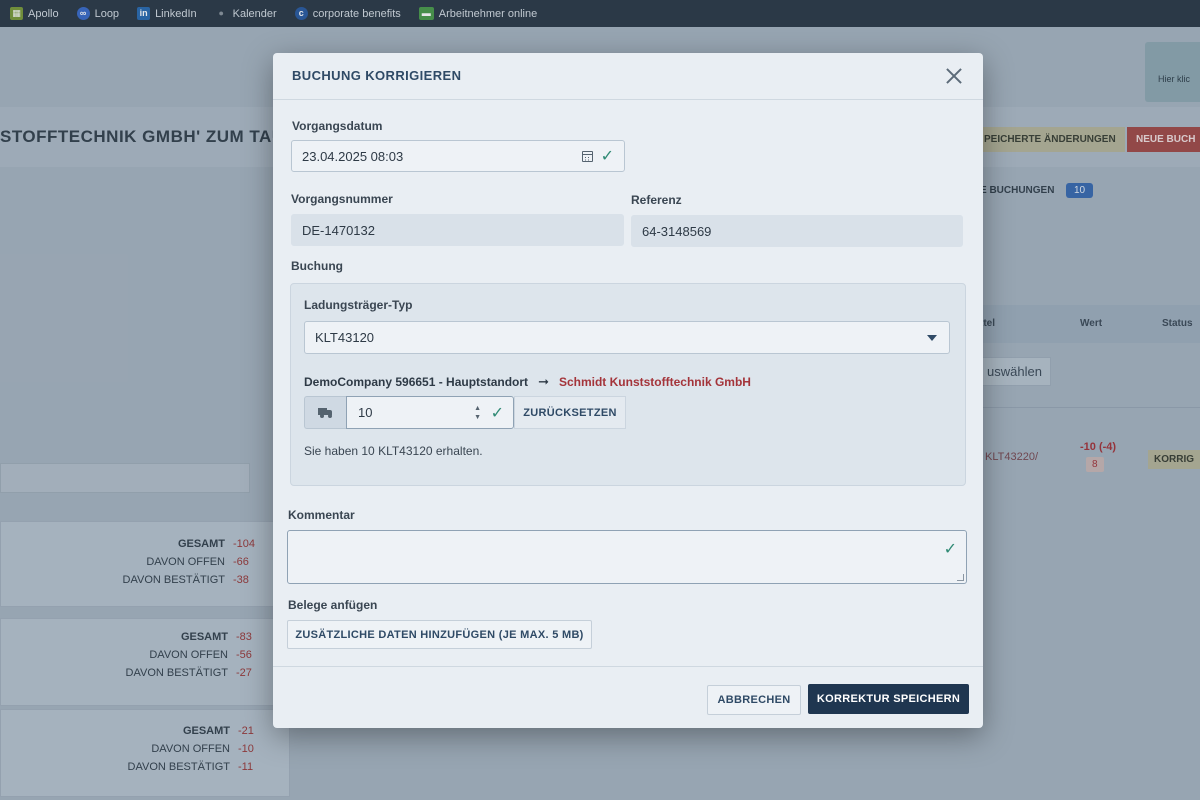  Describe the element at coordinates (477, 413) in the screenshot. I see `stepper-arrows-icon: ▲ ▼` at that location.